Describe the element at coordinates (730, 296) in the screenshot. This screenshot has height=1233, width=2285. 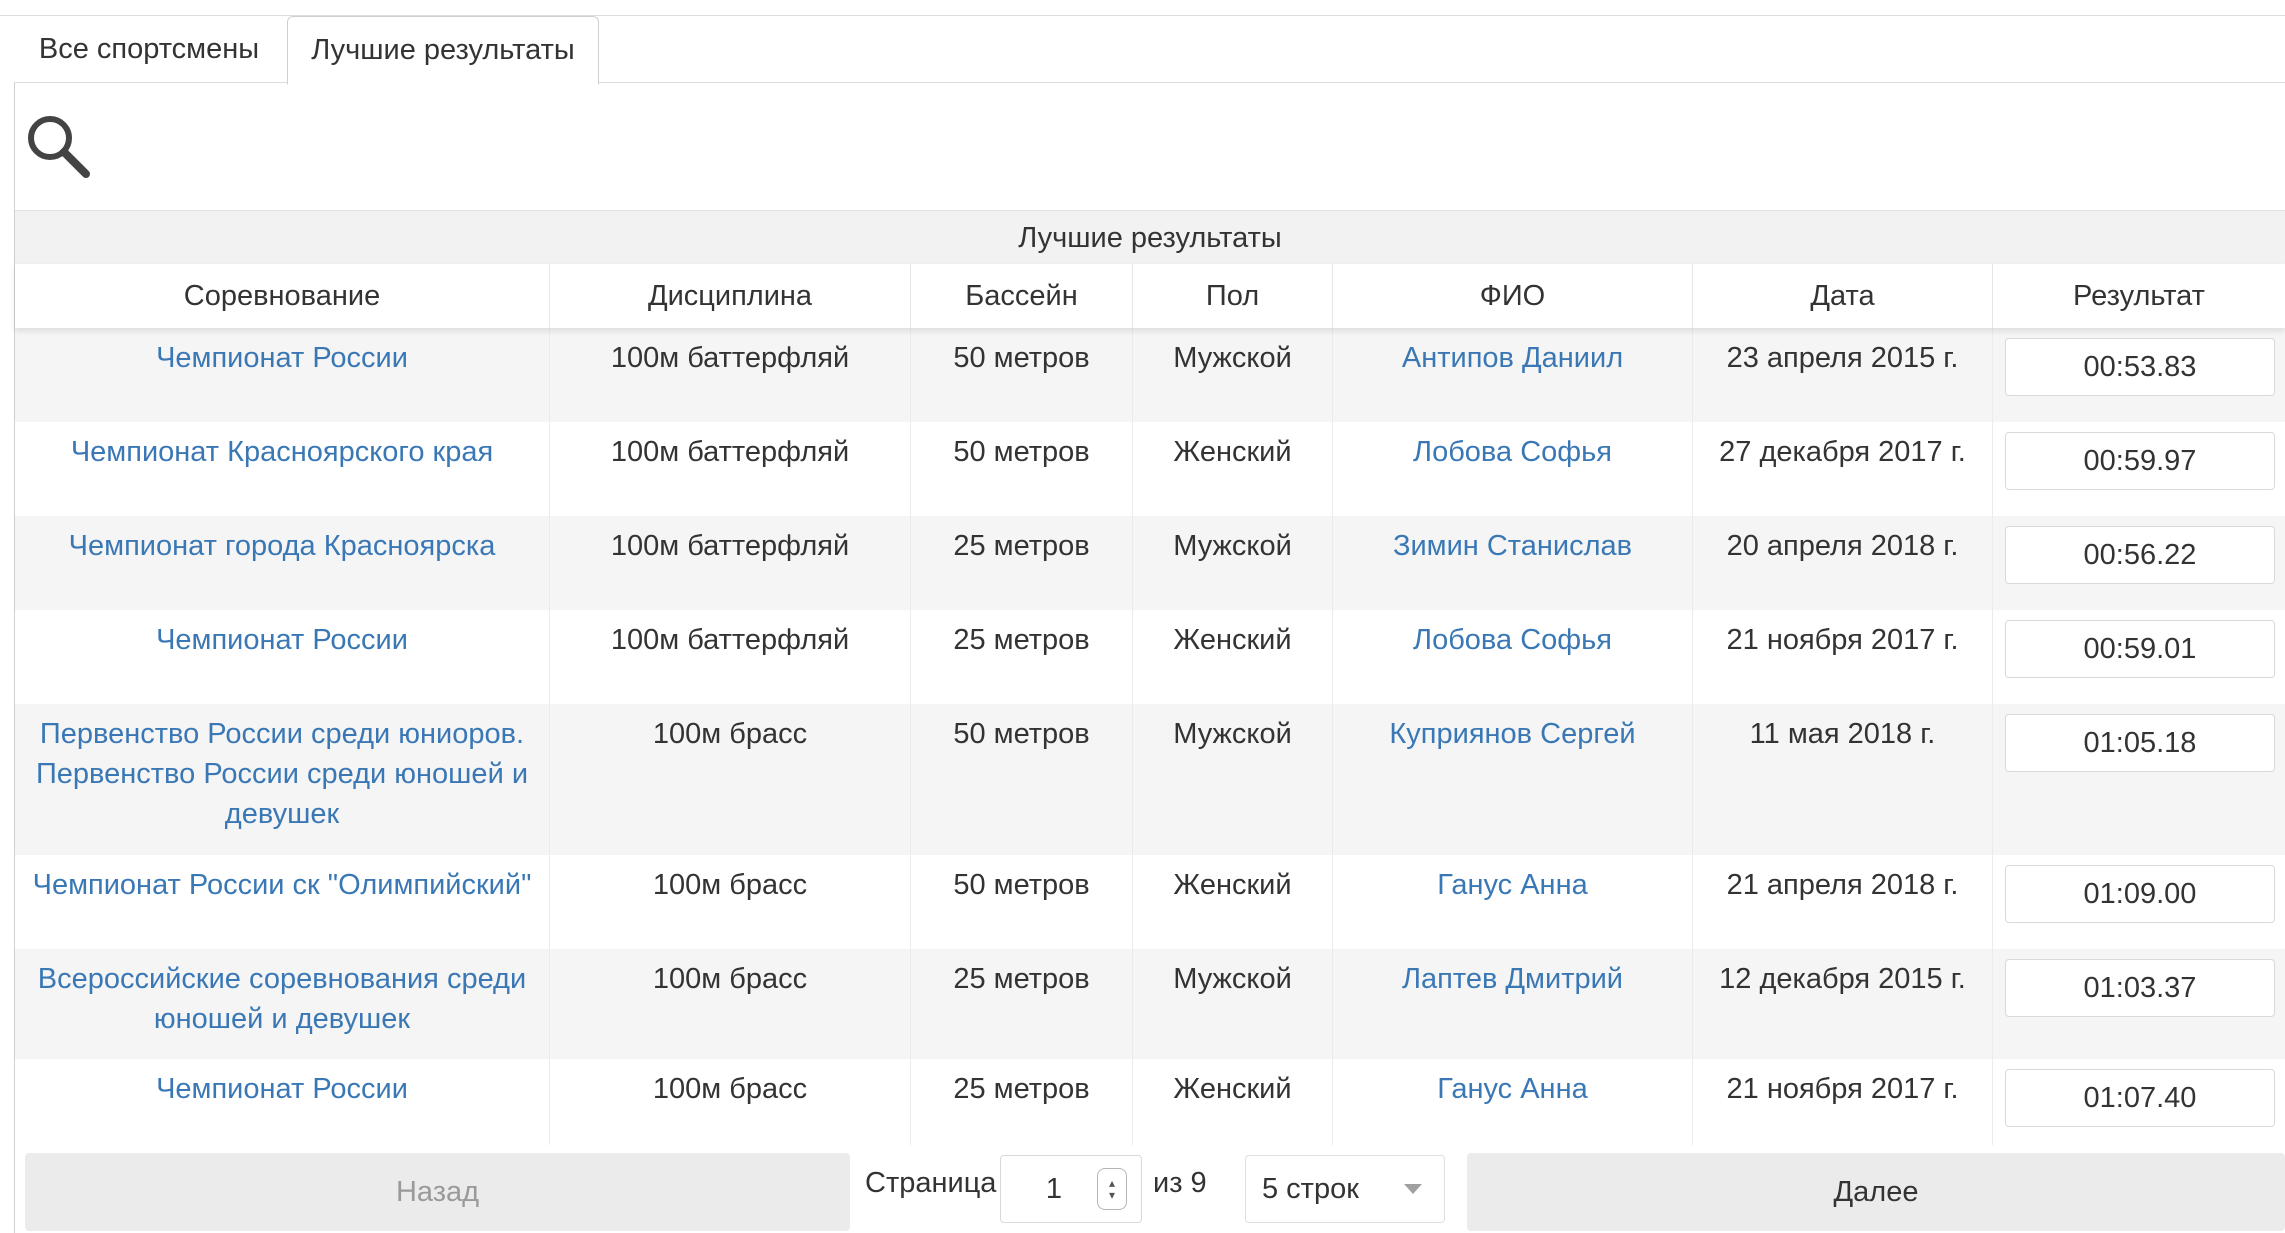
I see `column-header-discipline: Дисциплина` at that location.